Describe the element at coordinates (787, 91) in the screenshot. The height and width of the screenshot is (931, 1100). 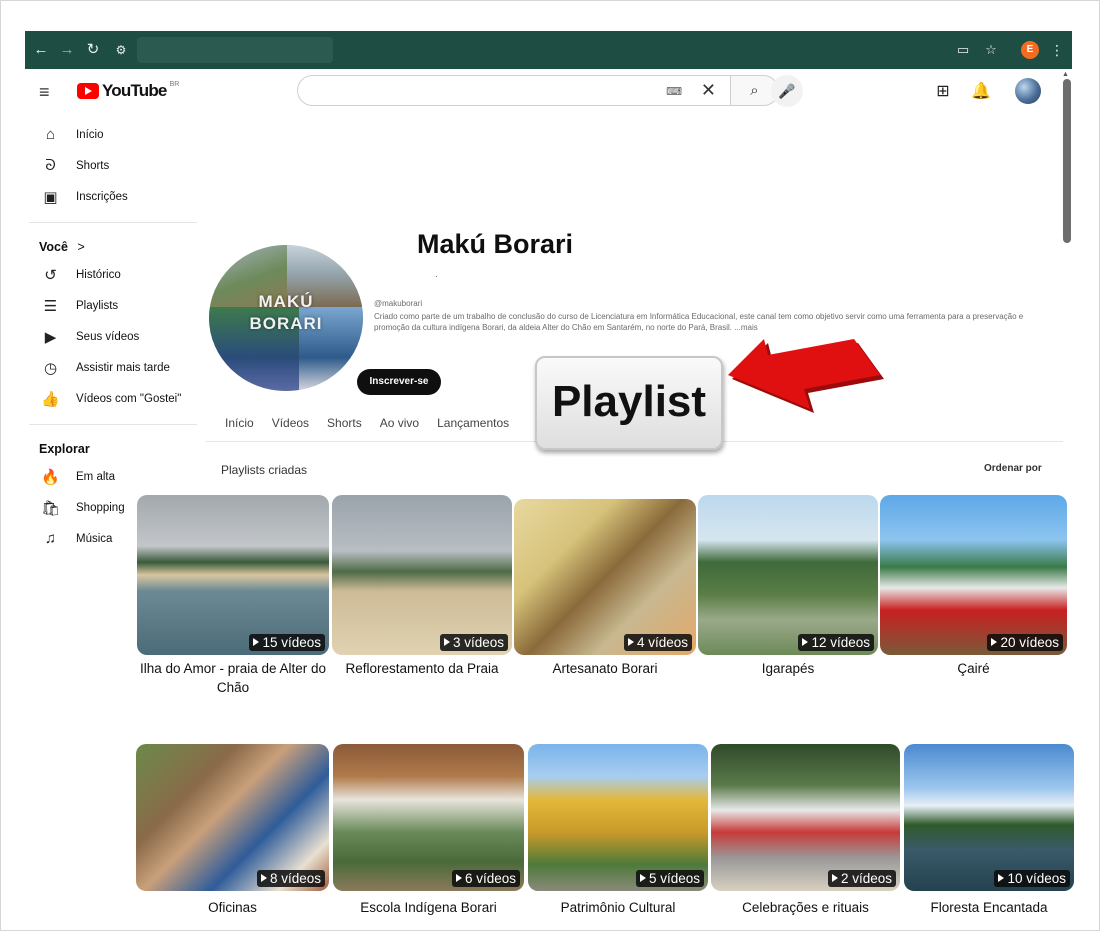
I see `microphone-icon: 🎤` at that location.